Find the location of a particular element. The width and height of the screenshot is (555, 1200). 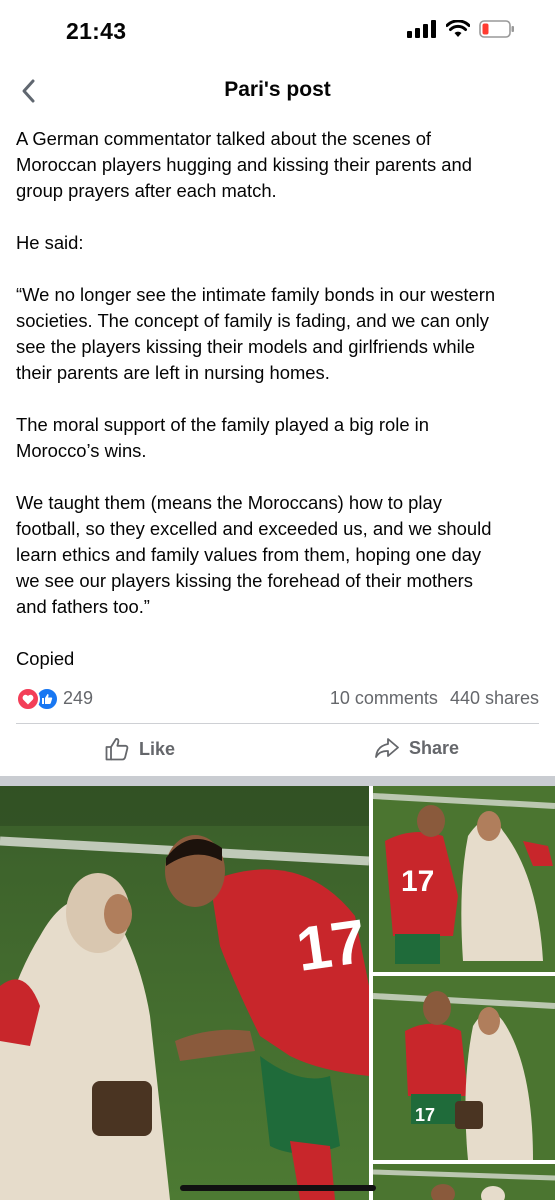

thumbs-up-icon is located at coordinates (117, 749).